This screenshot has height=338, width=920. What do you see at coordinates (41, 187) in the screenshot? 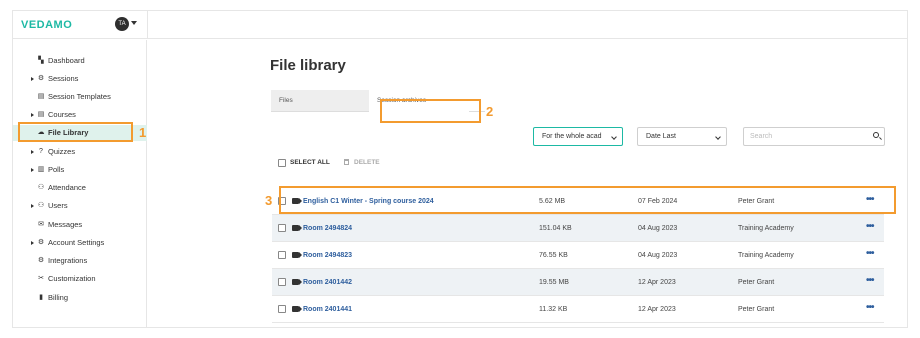
I see `attendance-icon: ⚇` at bounding box center [41, 187].